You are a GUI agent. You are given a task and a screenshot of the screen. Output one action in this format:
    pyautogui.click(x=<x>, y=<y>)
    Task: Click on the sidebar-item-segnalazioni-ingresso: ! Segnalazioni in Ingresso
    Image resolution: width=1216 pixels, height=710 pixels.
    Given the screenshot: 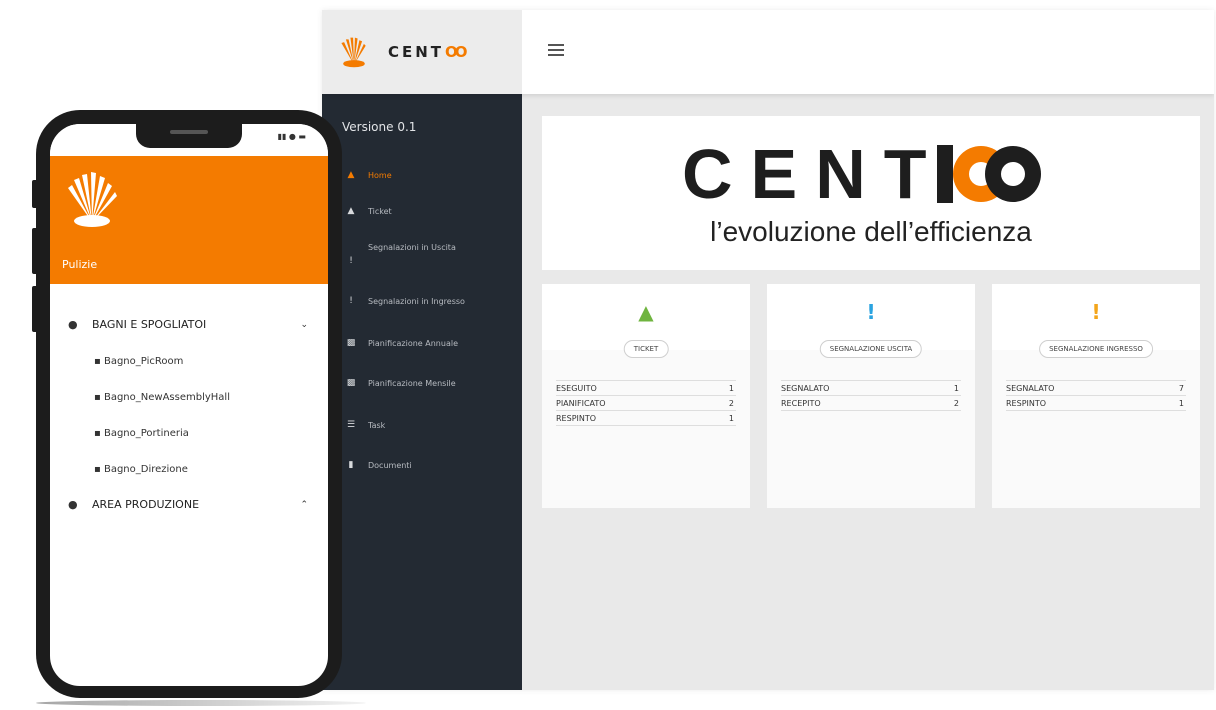 What is the action you would take?
    pyautogui.click(x=429, y=301)
    